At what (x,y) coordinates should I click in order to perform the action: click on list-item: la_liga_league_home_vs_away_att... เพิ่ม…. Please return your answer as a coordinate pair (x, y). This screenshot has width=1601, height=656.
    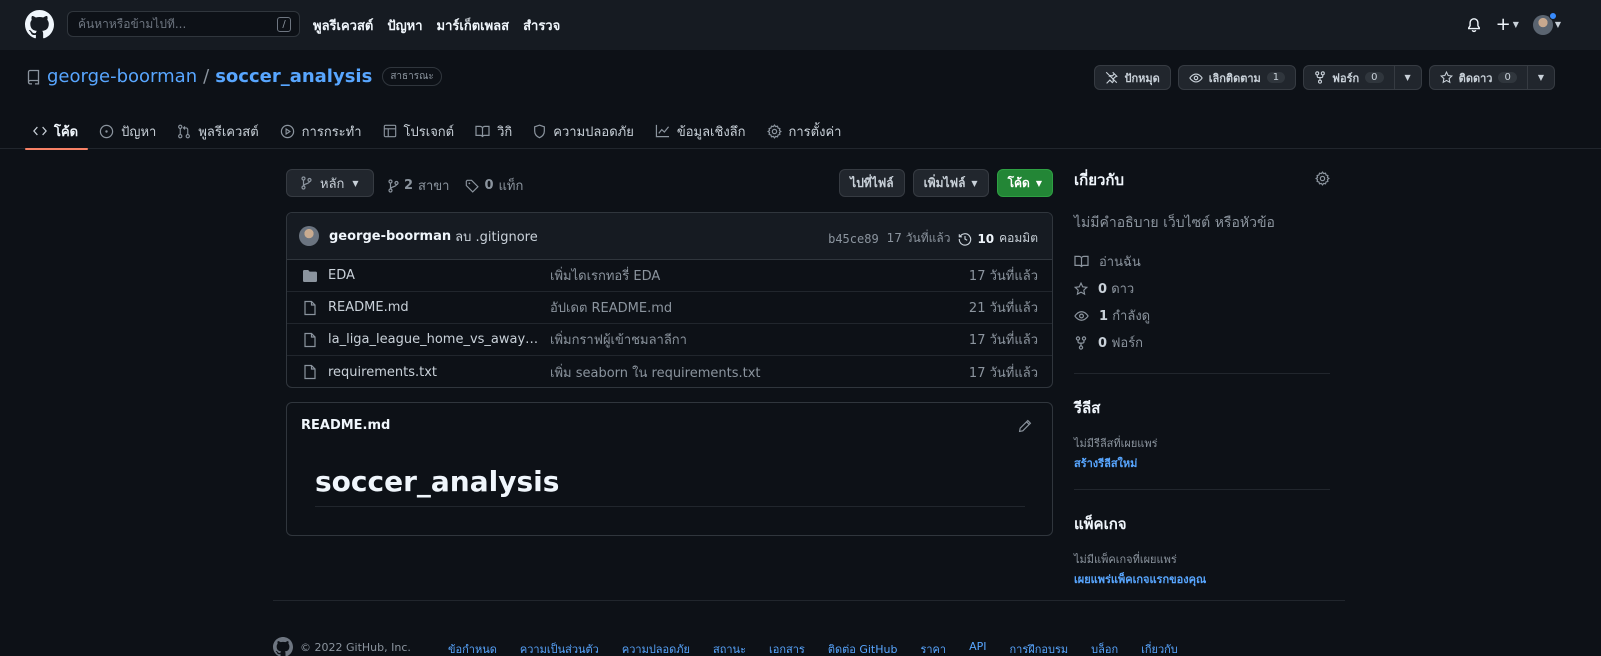
    Looking at the image, I should click on (669, 340).